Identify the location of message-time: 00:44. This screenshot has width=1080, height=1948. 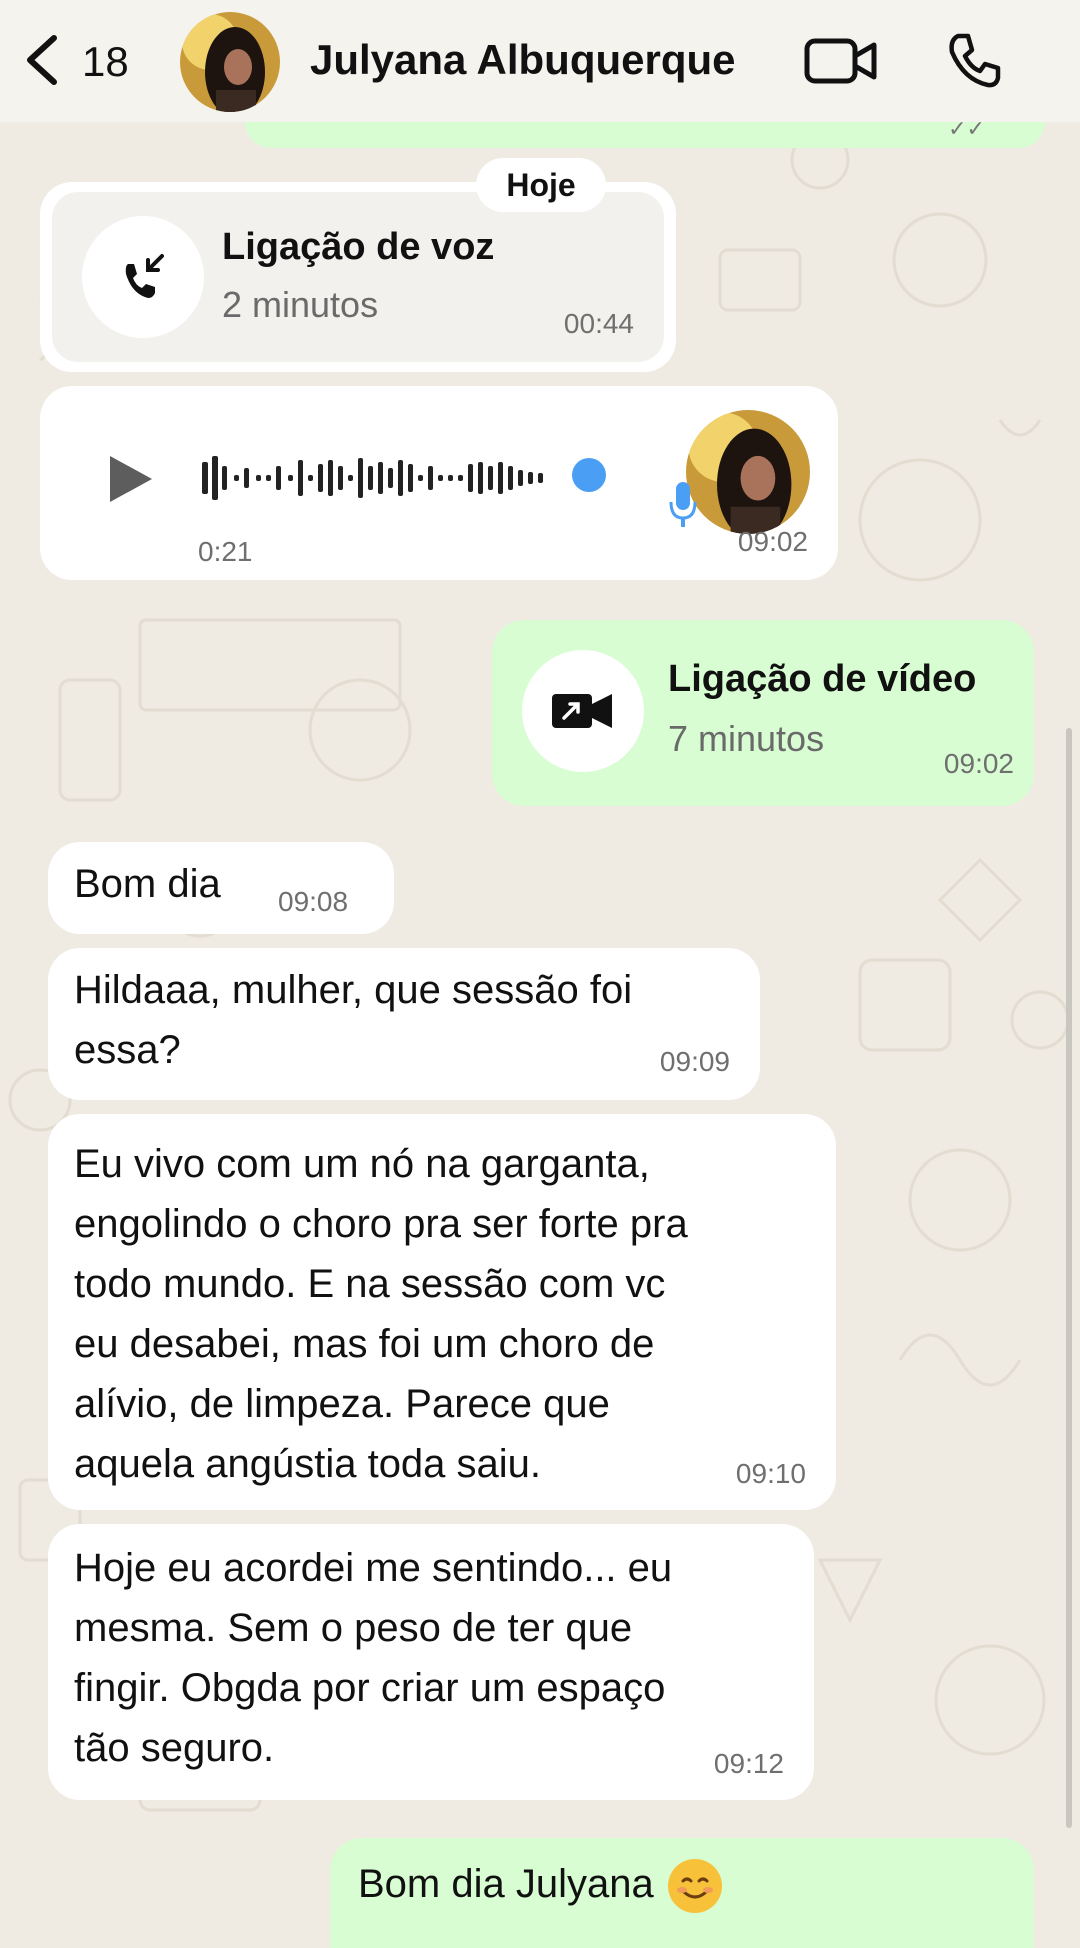
(598, 323).